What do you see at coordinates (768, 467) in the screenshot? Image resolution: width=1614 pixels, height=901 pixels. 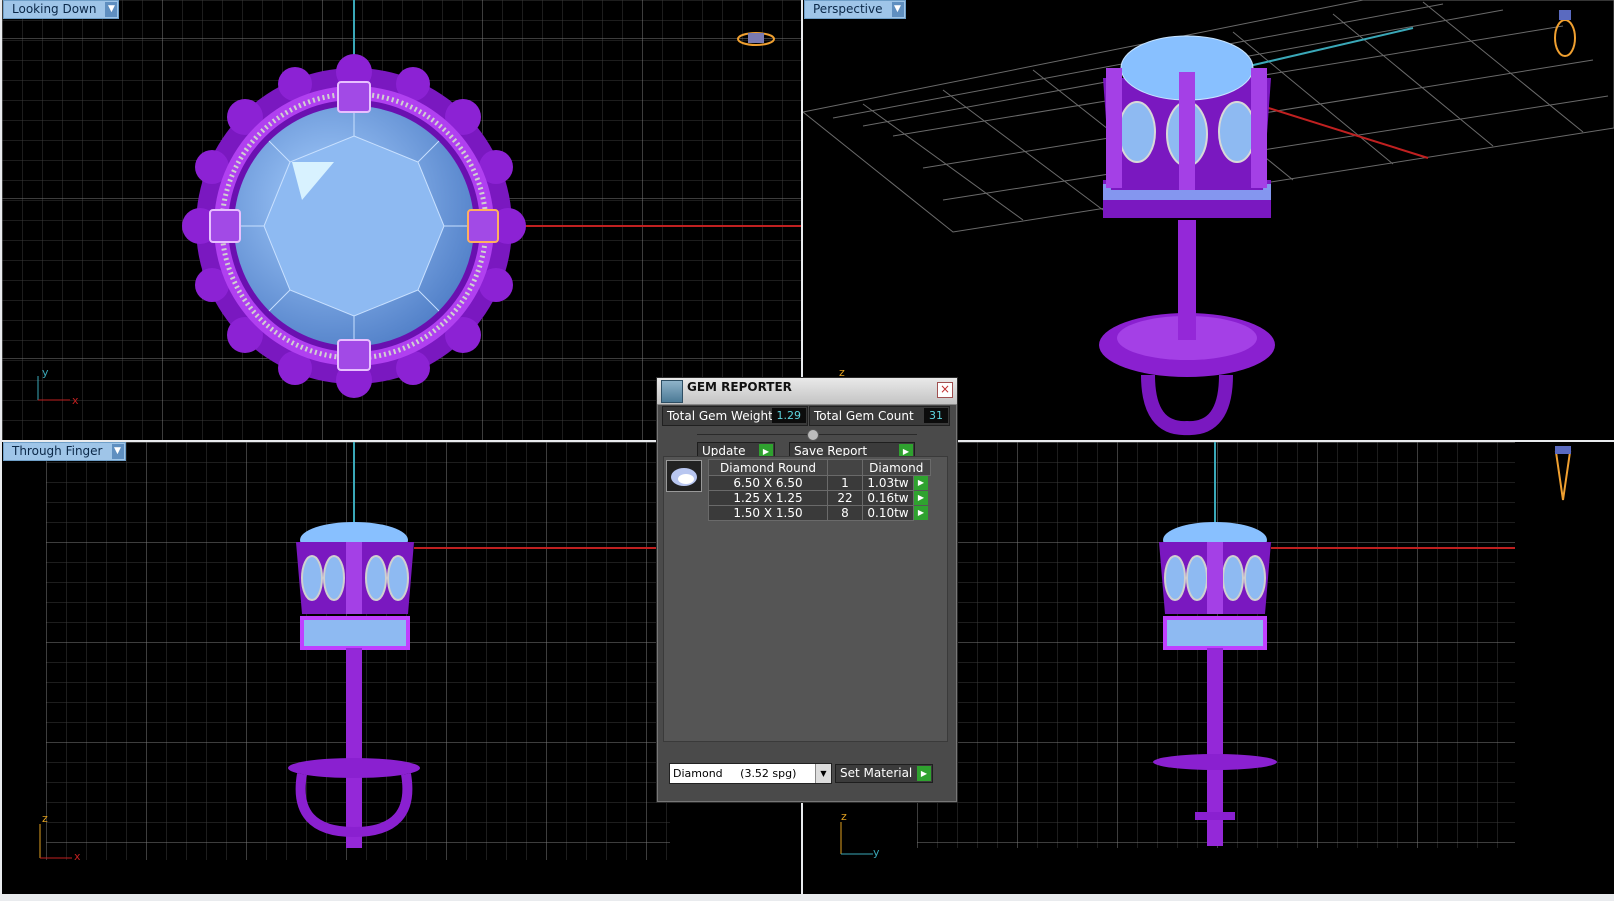 I see `column-header-shape: Diamond Round` at bounding box center [768, 467].